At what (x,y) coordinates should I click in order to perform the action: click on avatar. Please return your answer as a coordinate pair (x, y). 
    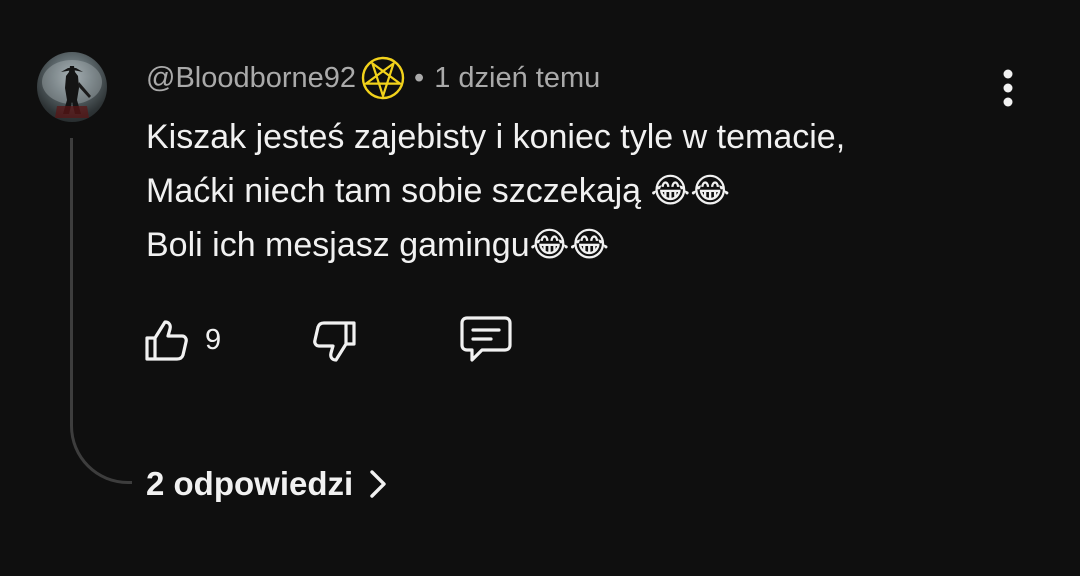
    Looking at the image, I should click on (72, 87).